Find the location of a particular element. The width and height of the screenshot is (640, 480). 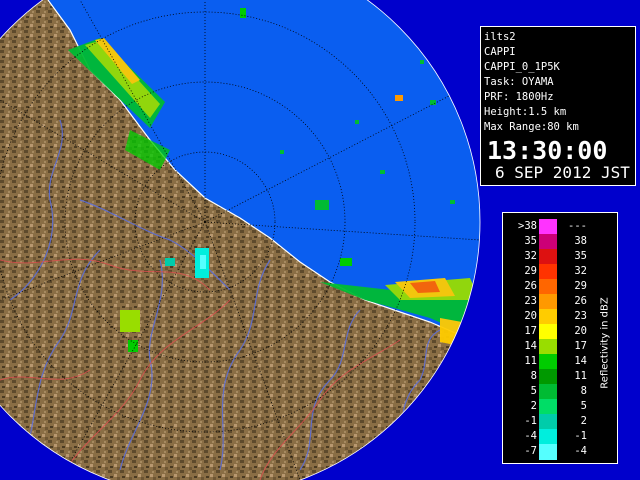

max-range-label: Max Range:80 km is located at coordinates (531, 127).